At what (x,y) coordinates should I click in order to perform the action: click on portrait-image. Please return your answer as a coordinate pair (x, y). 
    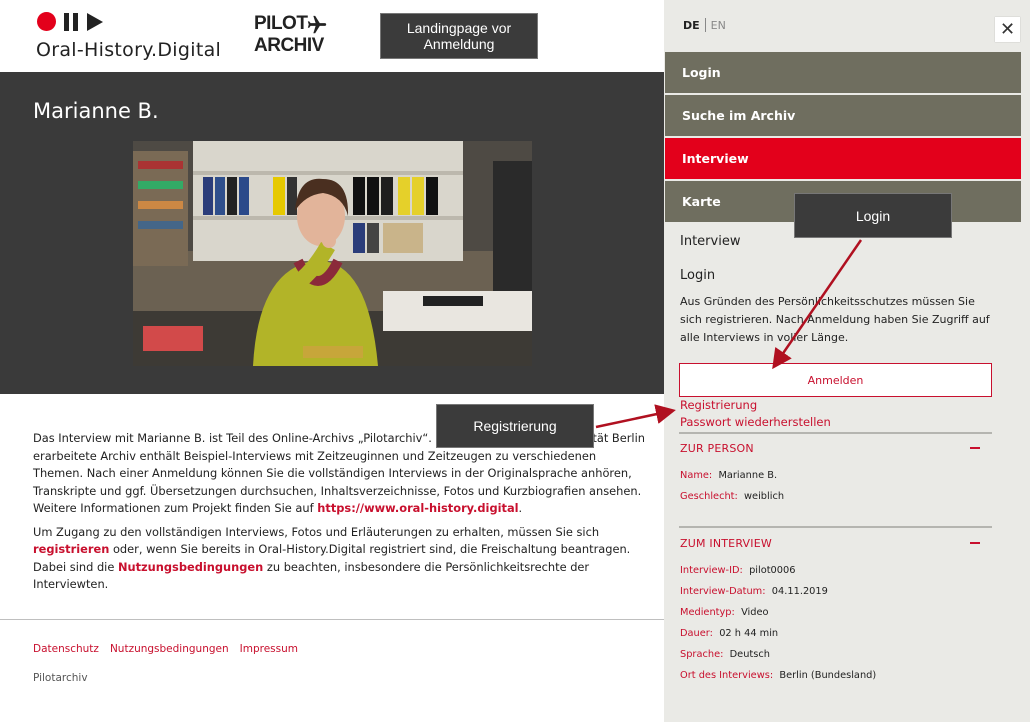
    Looking at the image, I should click on (332, 253).